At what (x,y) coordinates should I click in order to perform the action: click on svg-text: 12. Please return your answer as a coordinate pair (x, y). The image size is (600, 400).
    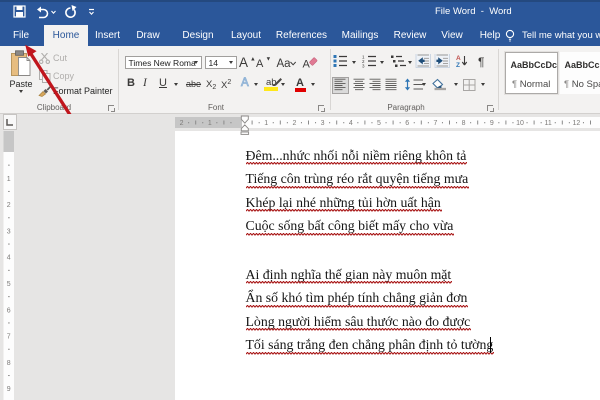
    Looking at the image, I should click on (577, 123).